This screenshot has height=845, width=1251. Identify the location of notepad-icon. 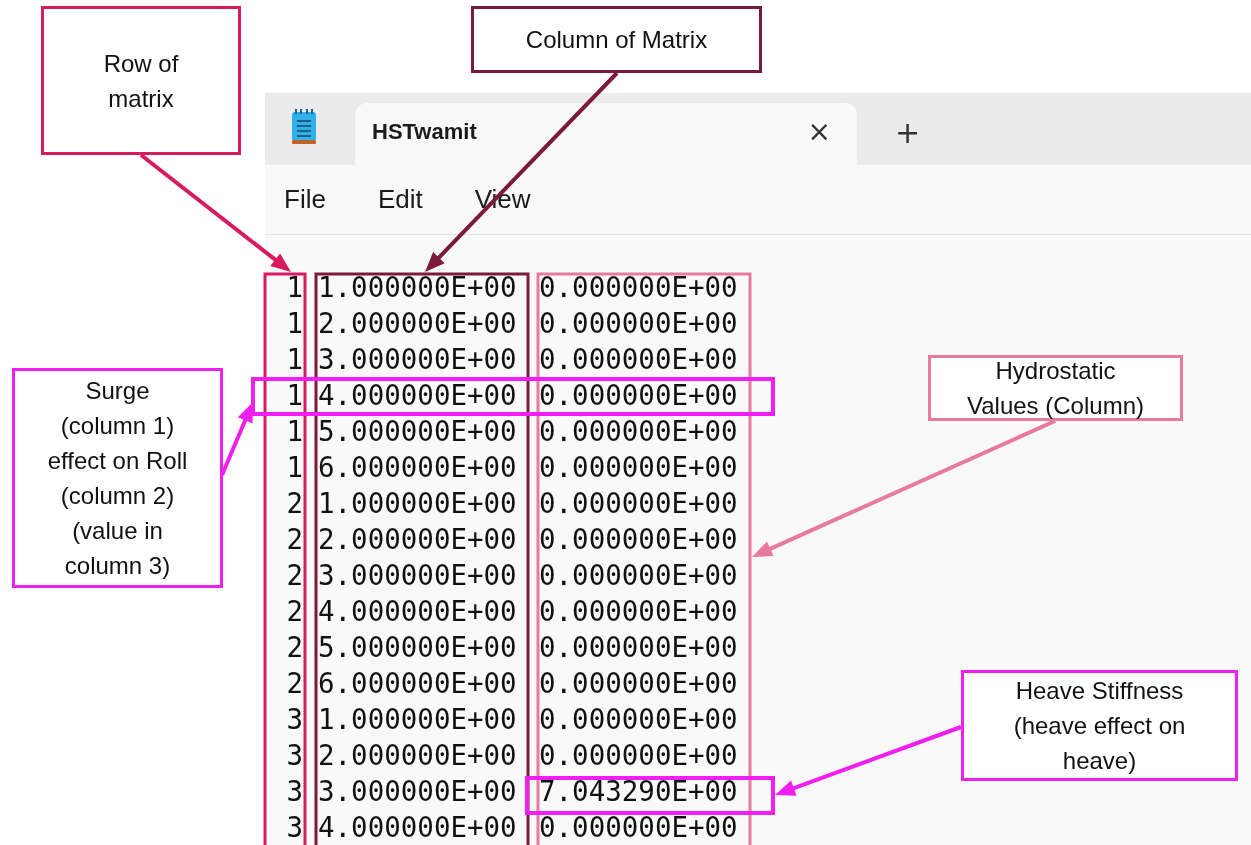
(304, 127).